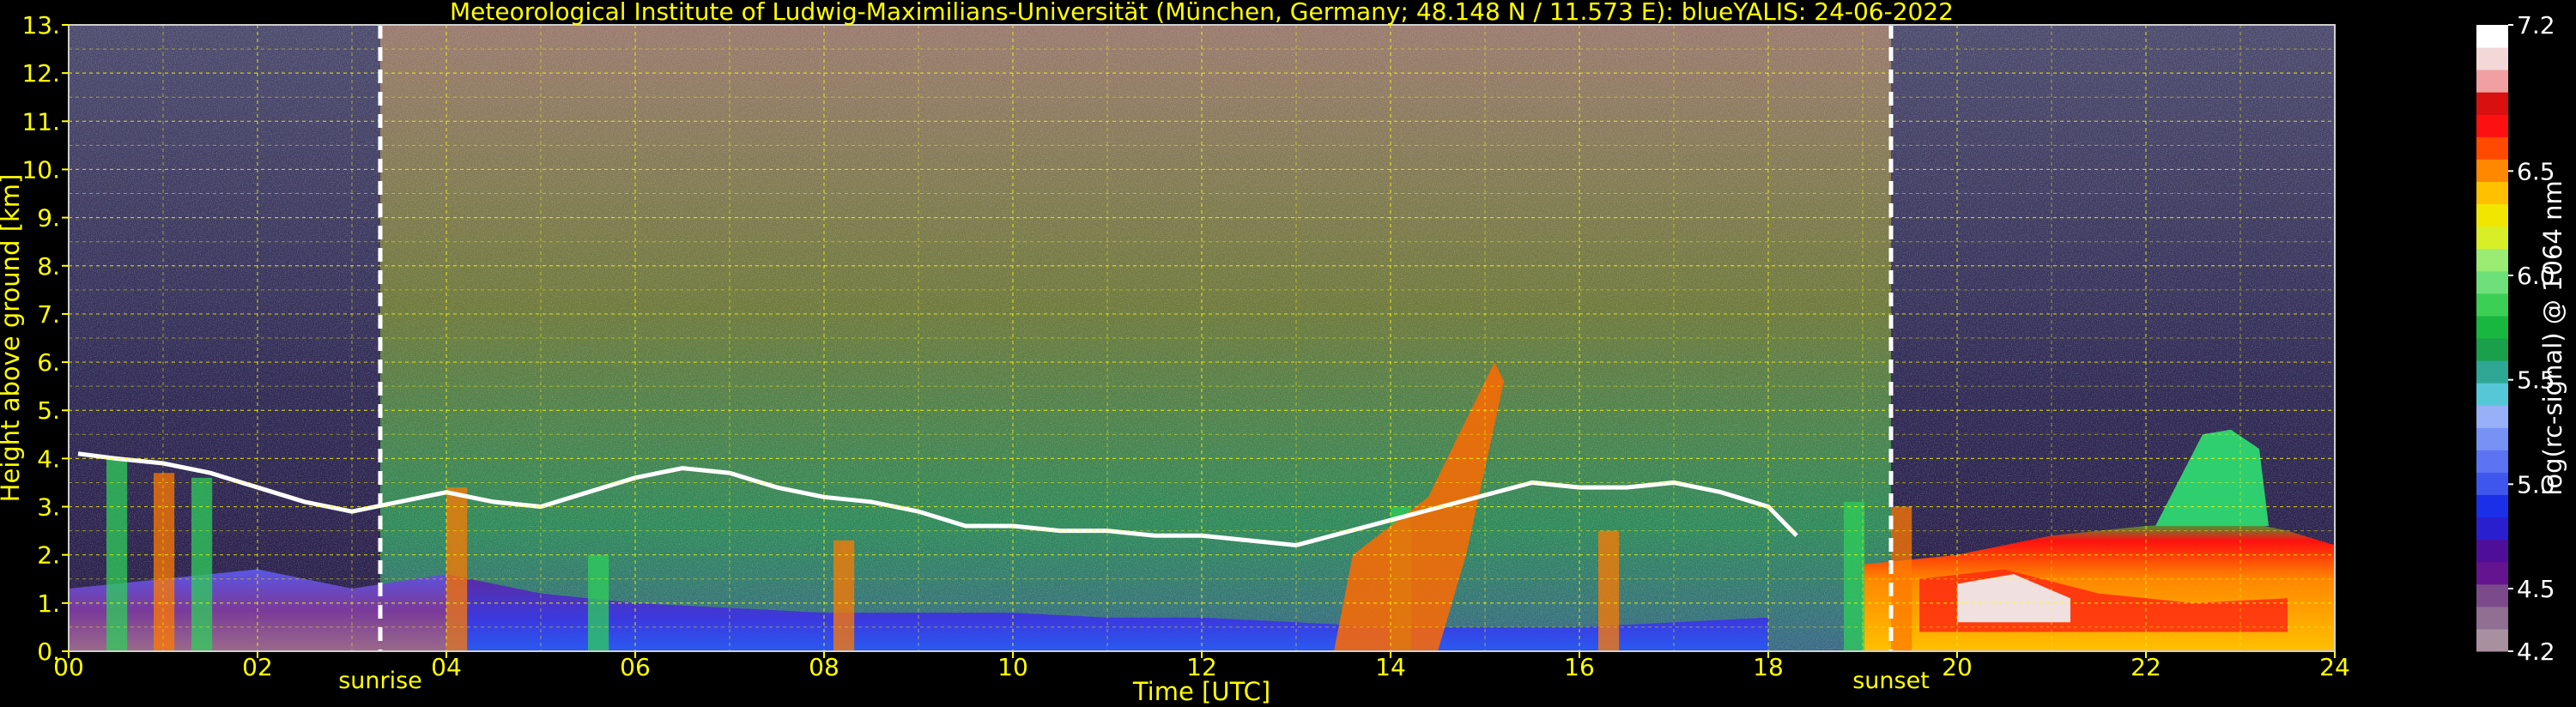 The image size is (2576, 707). What do you see at coordinates (48, 555) in the screenshot?
I see `y-tick-label: 2.` at bounding box center [48, 555].